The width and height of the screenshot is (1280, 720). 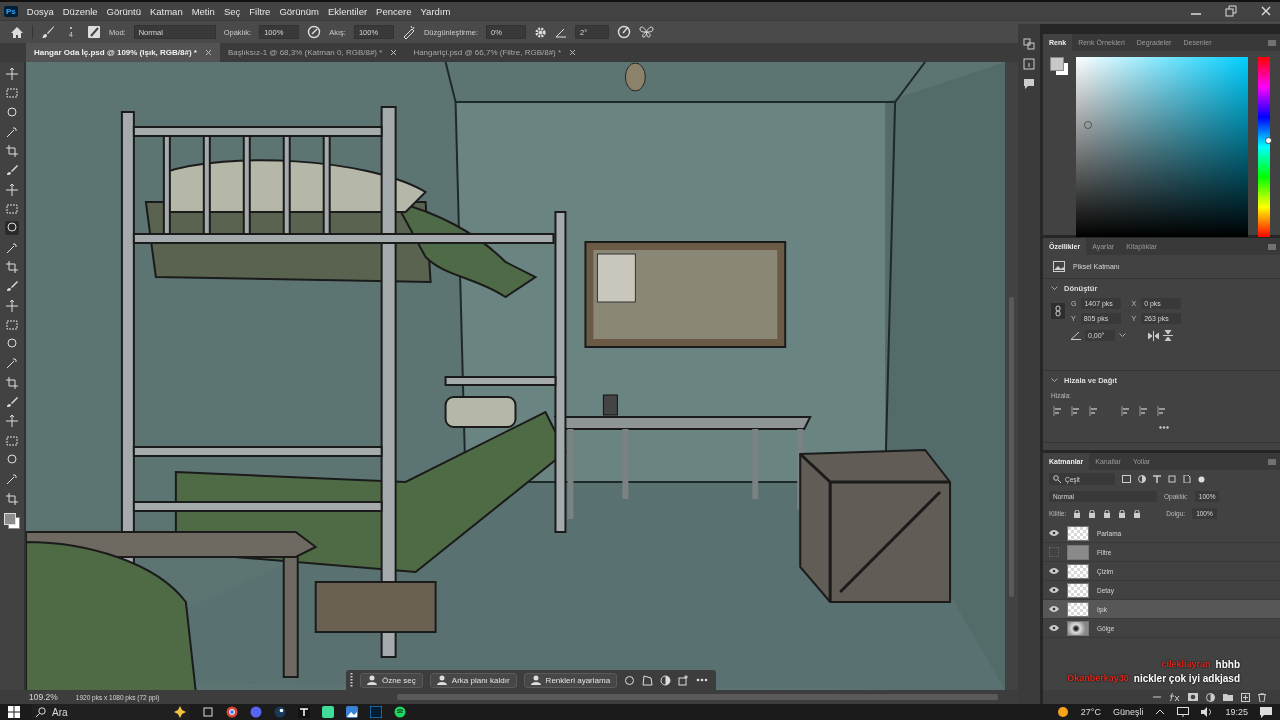 What do you see at coordinates (1160, 712) in the screenshot?
I see `chevron-up-icon` at bounding box center [1160, 712].